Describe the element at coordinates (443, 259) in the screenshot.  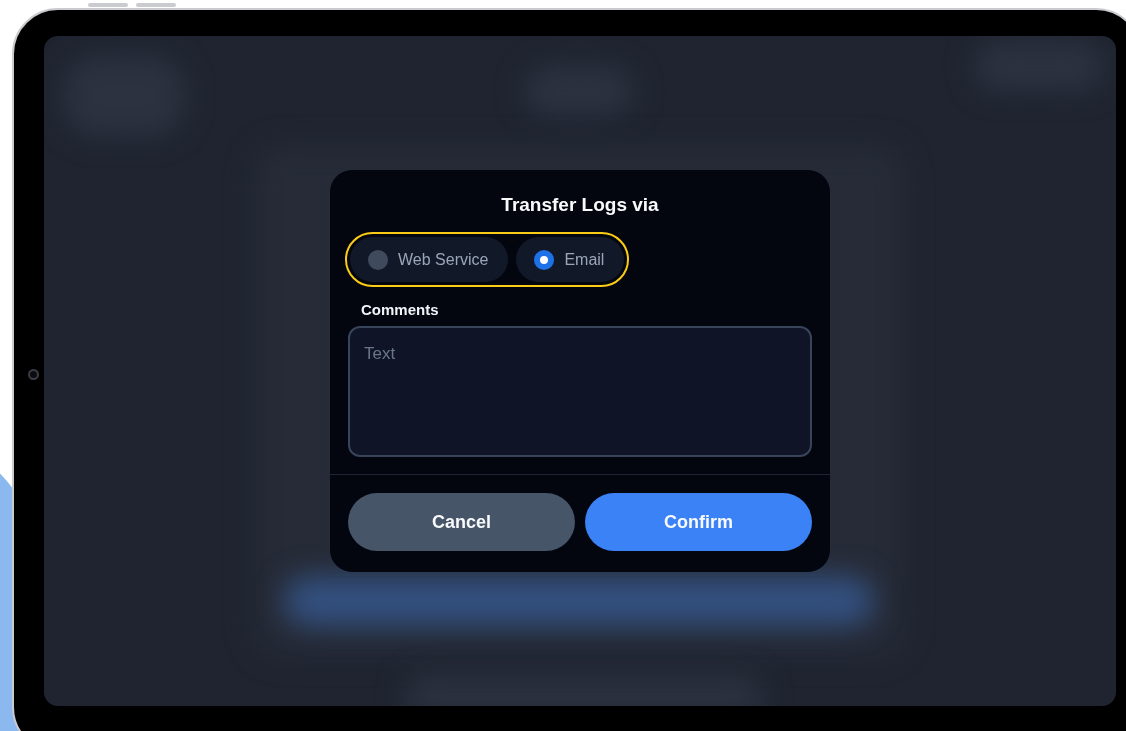
I see `radio-label: Web Service` at that location.